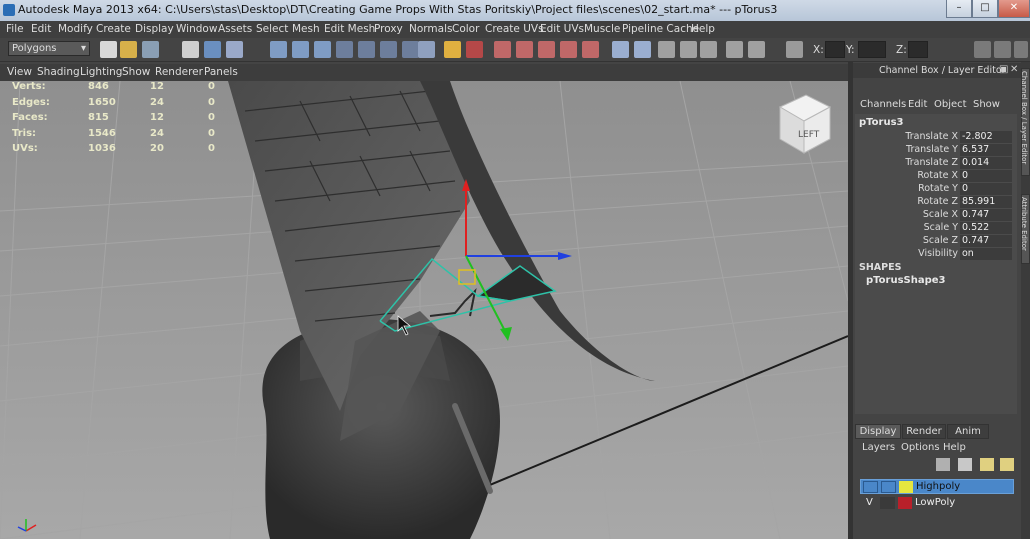 The width and height of the screenshot is (1030, 539). I want to click on attr-translate-z: Translate Z 0.014, so click(936, 163).